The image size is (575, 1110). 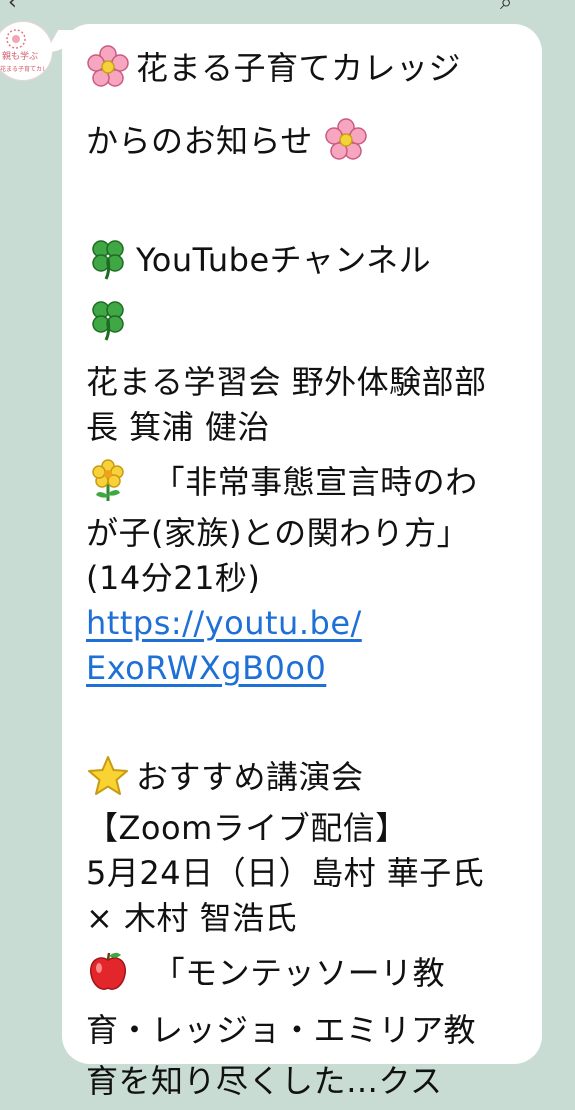 What do you see at coordinates (315, 482) in the screenshot?
I see `message-line-text: 「非常事態宣言時のわ` at bounding box center [315, 482].